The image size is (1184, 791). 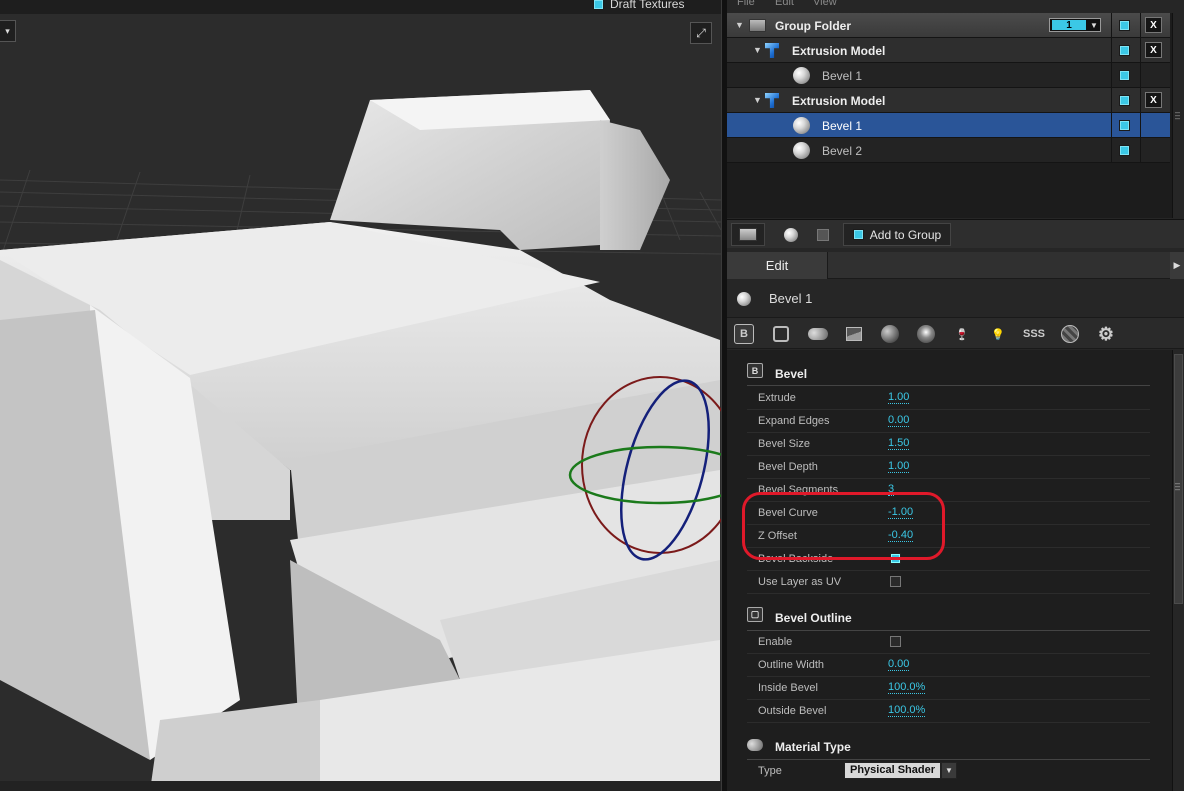 I want to click on tab-edit: Edit, so click(x=777, y=265).